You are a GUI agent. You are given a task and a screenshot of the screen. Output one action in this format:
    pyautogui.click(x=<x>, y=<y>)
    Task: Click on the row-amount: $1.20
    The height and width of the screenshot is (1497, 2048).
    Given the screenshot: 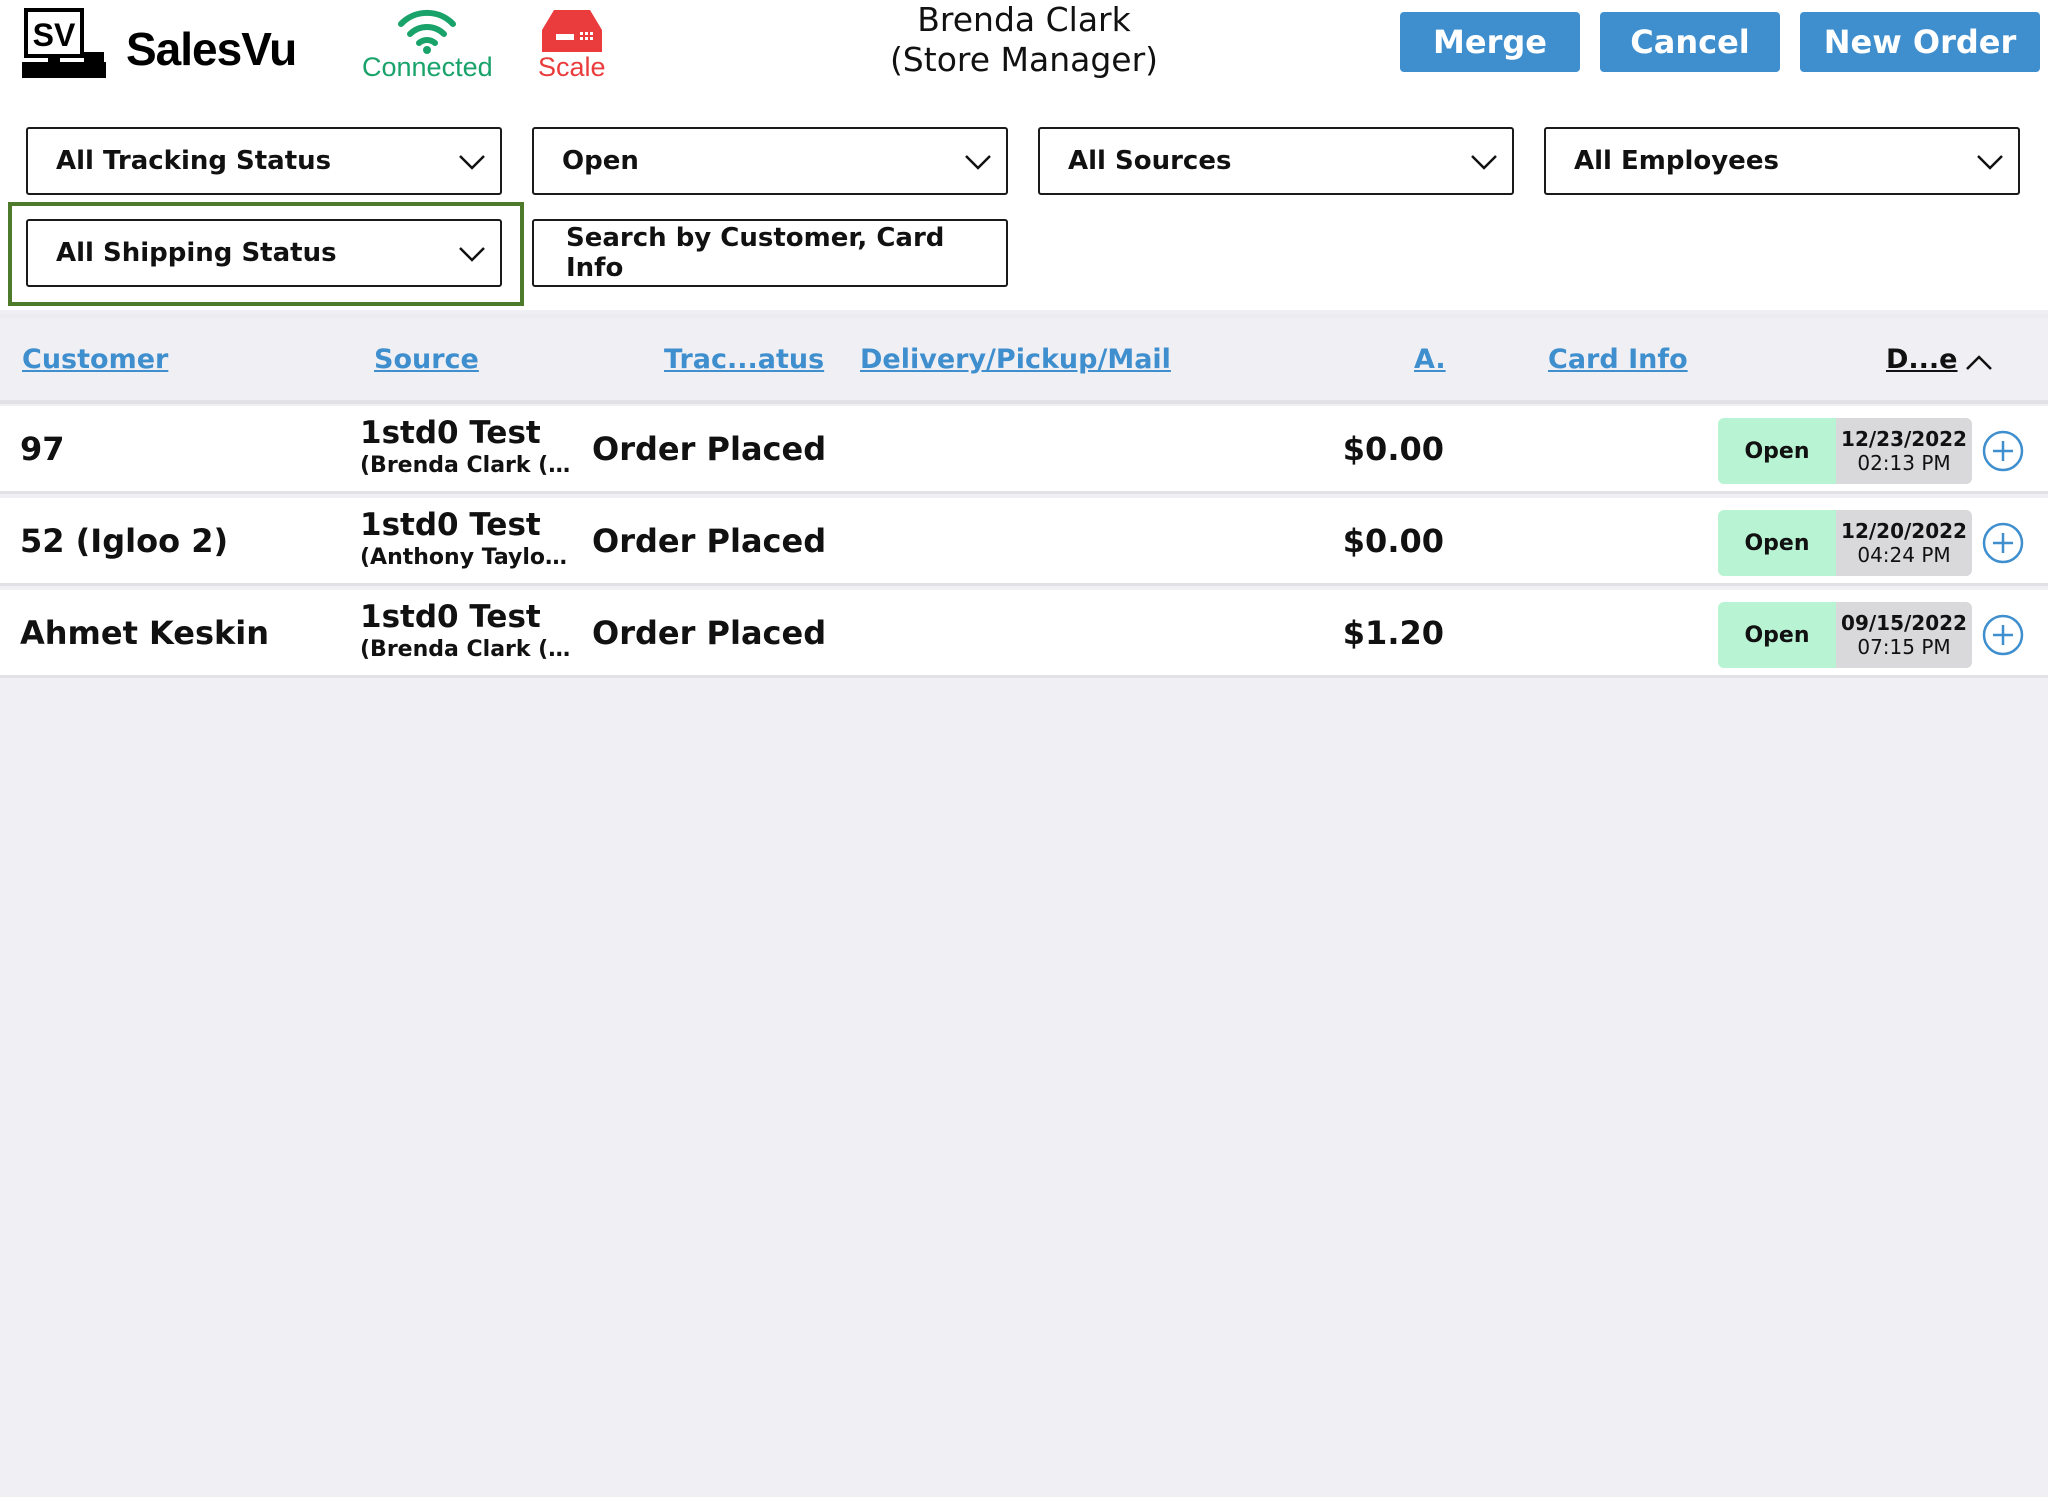 What is the action you would take?
    pyautogui.click(x=1393, y=633)
    